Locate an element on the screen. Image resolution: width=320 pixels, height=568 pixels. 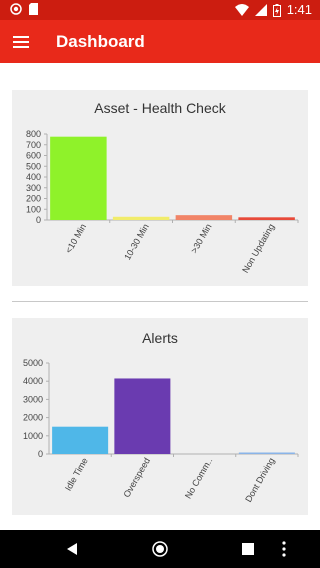
x-tick-label: Dont Driving is located at coordinates (259, 480).